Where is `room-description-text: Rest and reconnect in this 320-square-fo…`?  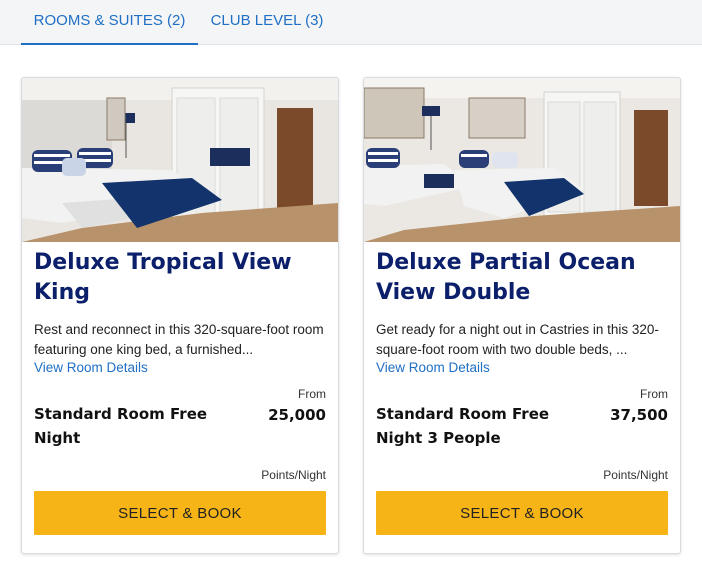 room-description-text: Rest and reconnect in this 320-square-fo… is located at coordinates (179, 339).